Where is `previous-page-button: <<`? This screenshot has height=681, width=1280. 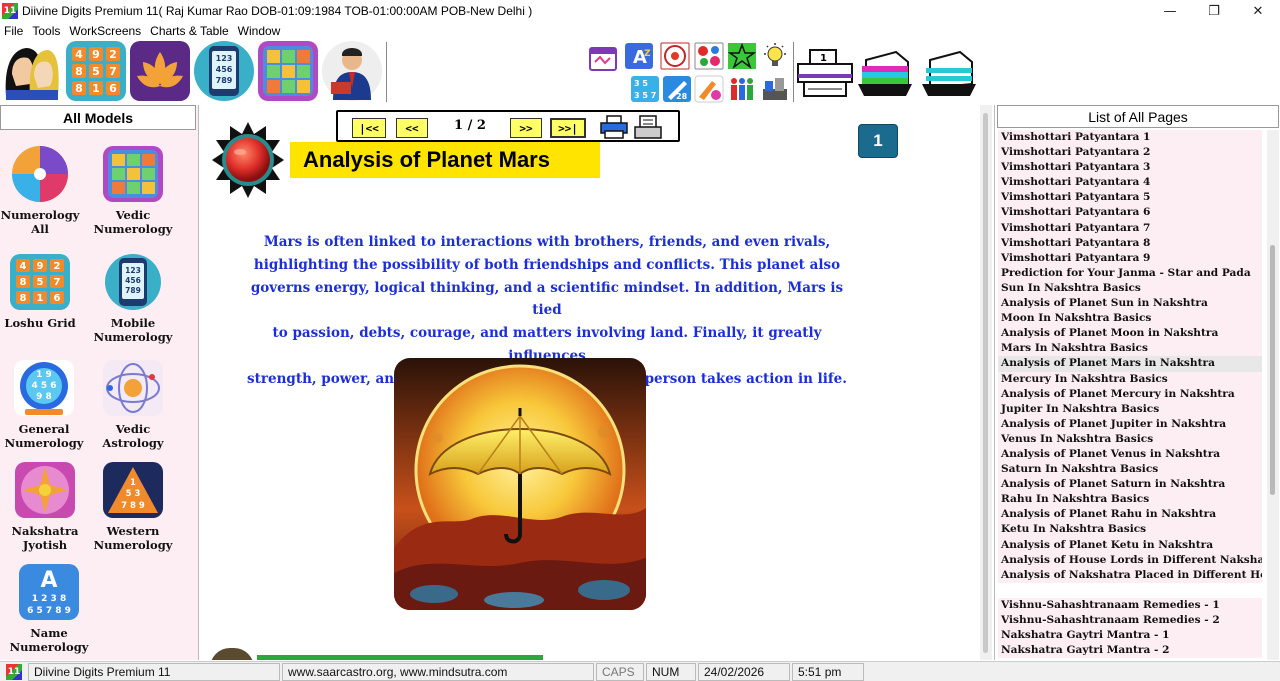 previous-page-button: << is located at coordinates (412, 128).